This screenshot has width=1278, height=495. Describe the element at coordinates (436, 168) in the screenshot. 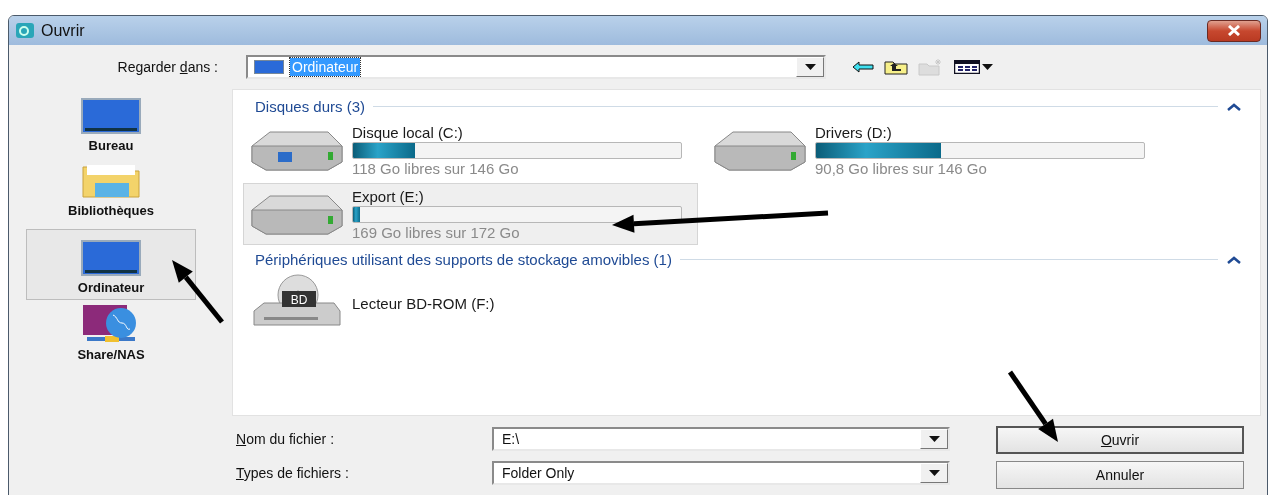

I see `free-space-text: 118 Go libres sur 146 Go` at that location.